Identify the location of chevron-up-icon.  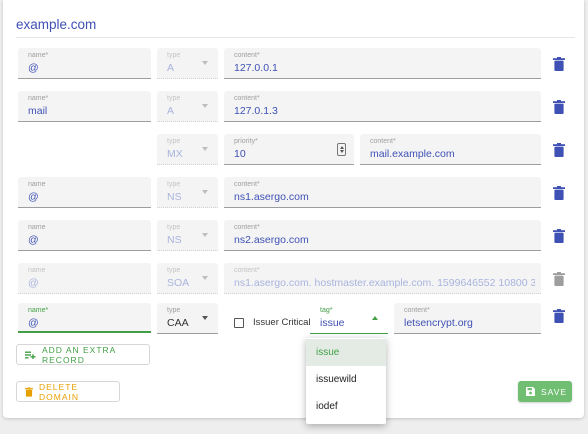
(375, 318).